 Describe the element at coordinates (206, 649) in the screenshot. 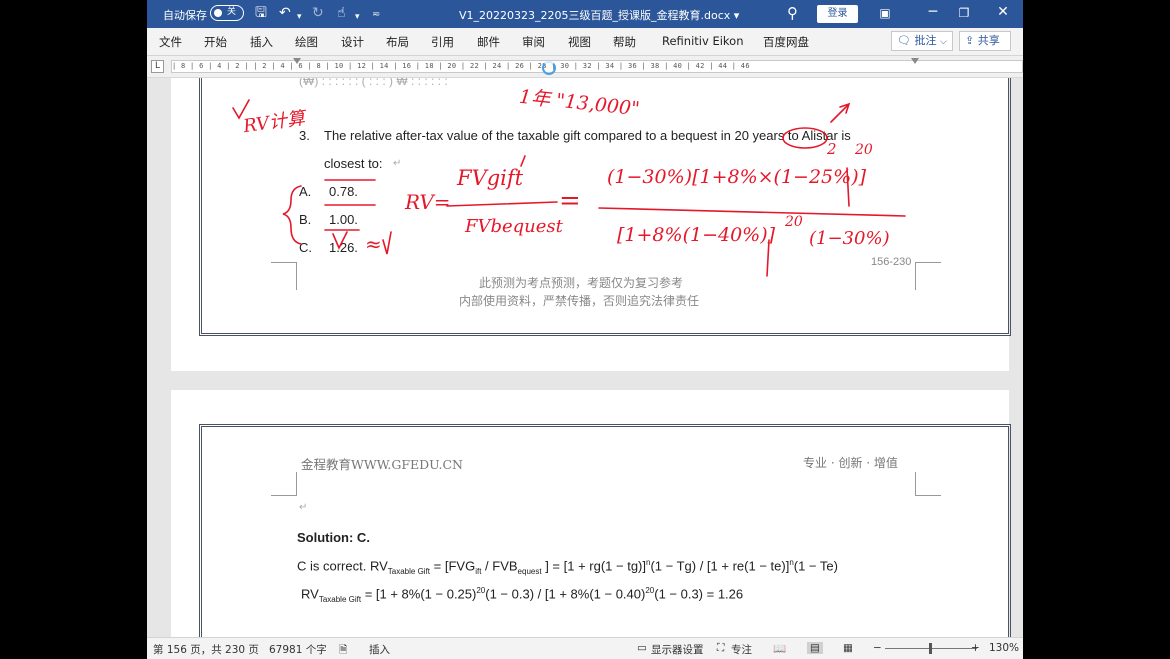

I see `page-info: 第 156 页，共 230 页` at that location.